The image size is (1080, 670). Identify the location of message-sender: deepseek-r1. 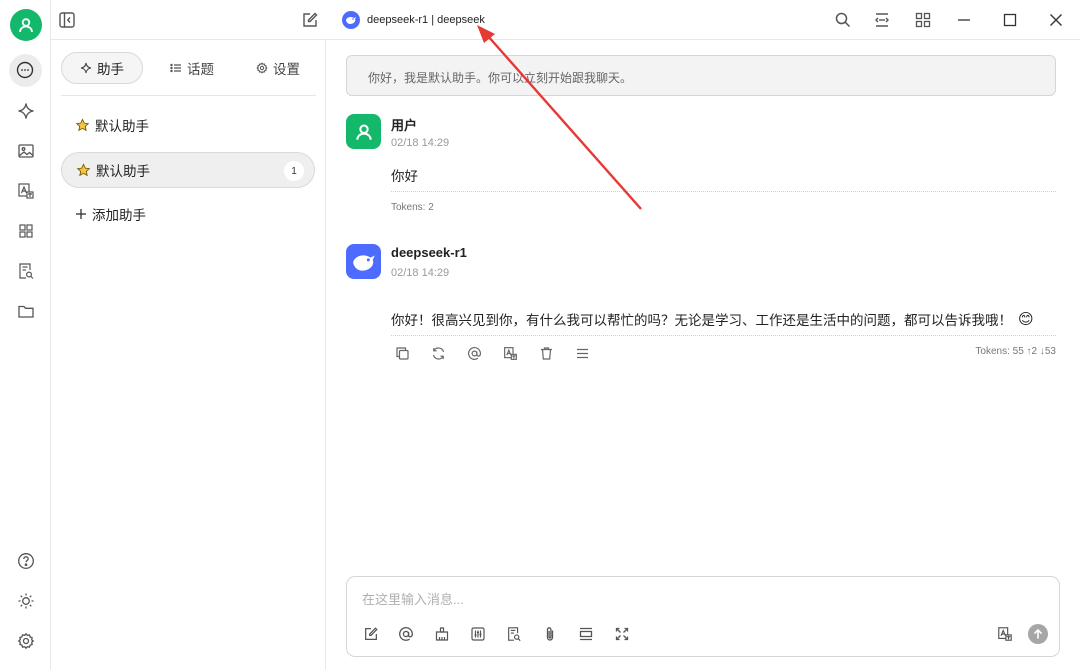
(429, 252).